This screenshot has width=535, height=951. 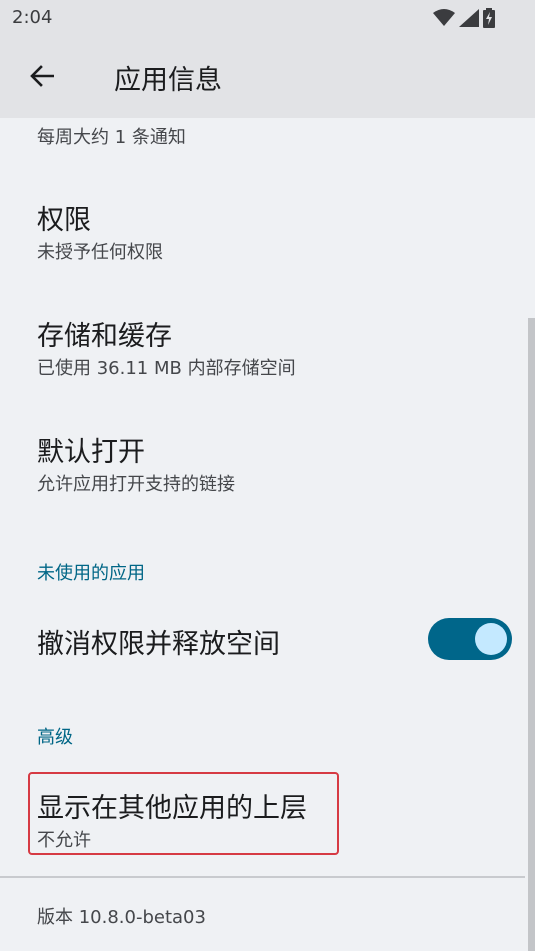 What do you see at coordinates (55, 737) in the screenshot?
I see `advanced-header: 高级` at bounding box center [55, 737].